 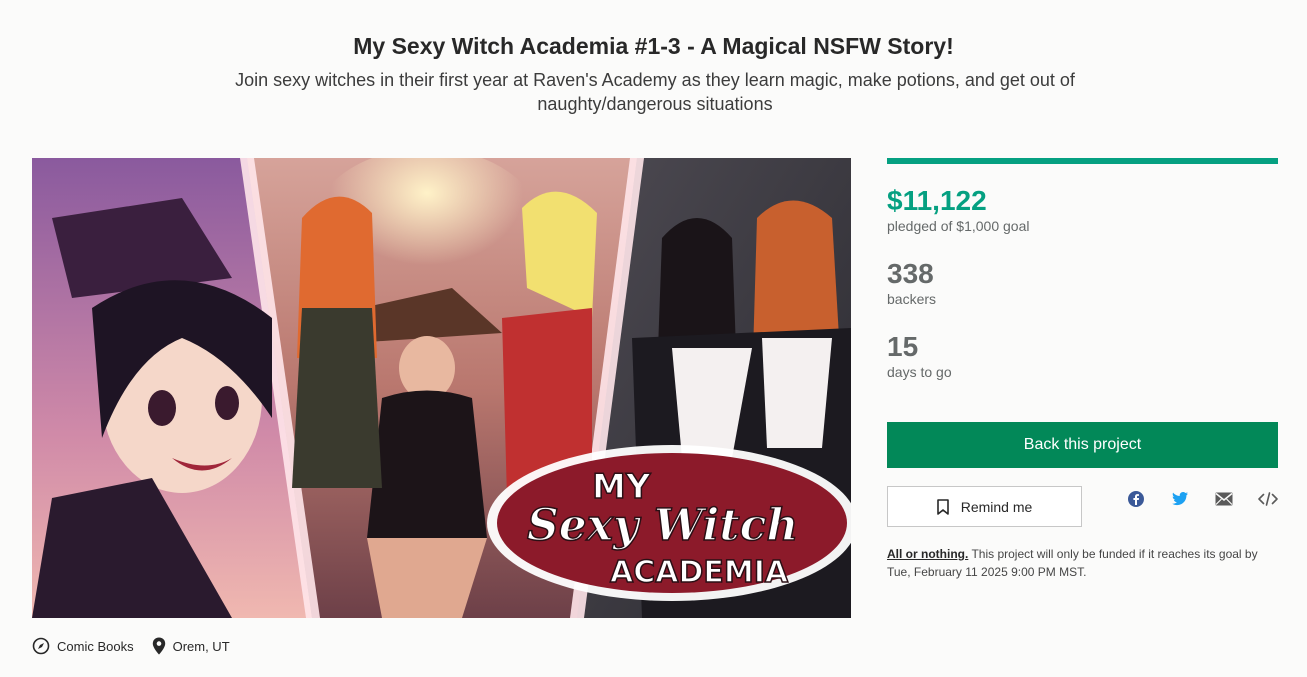 I want to click on logo-line3: ACADEMIA, so click(x=699, y=572).